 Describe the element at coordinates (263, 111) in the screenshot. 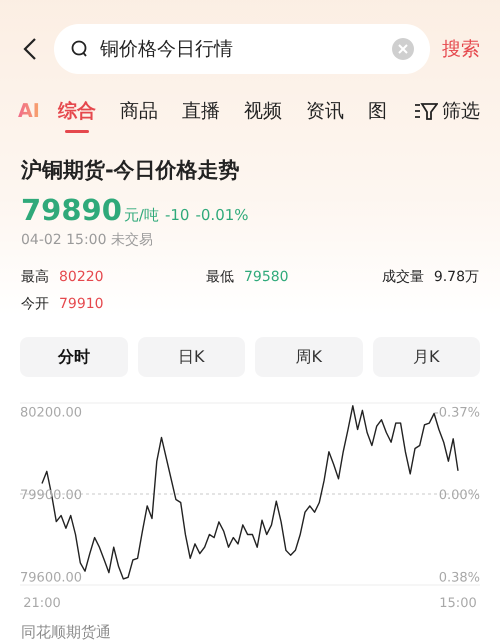

I see `category-tab: 视频` at that location.